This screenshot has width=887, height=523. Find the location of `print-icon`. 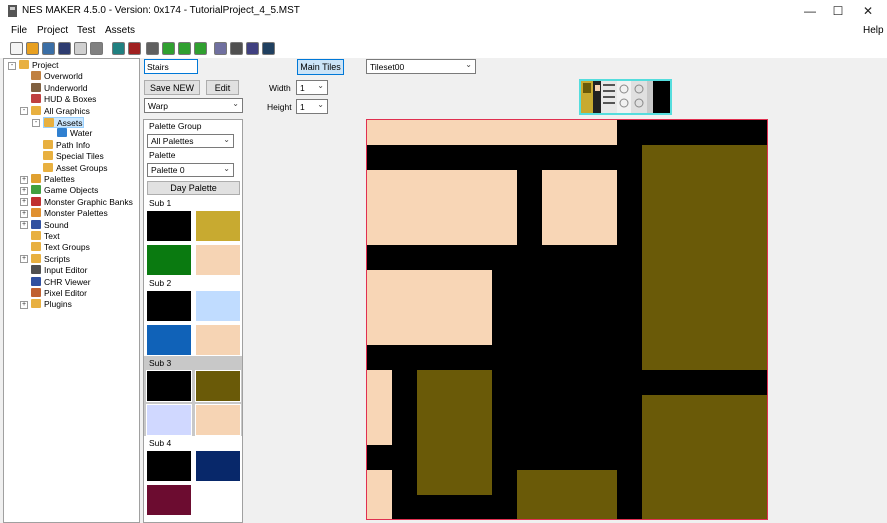

print-icon is located at coordinates (96, 48).